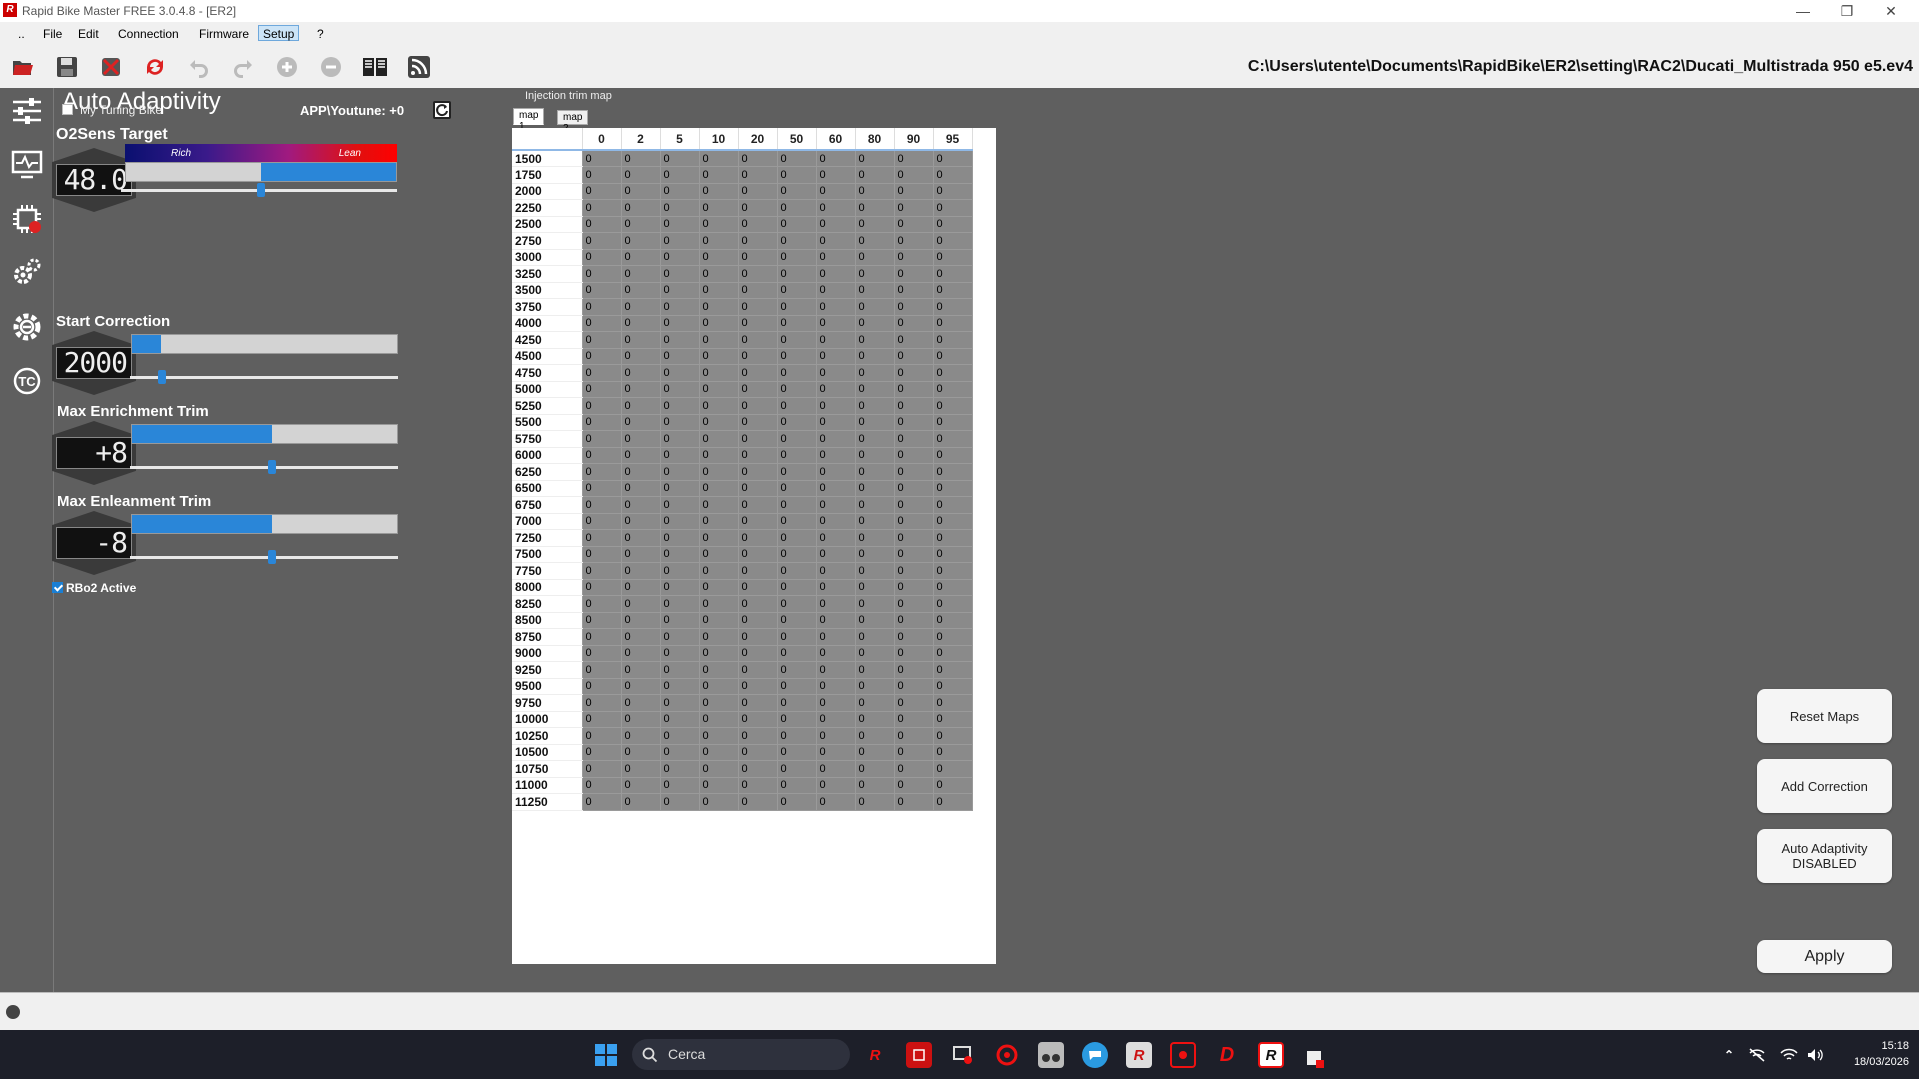 This screenshot has height=1079, width=1919. What do you see at coordinates (963, 1055) in the screenshot?
I see `monitor-app-icon` at bounding box center [963, 1055].